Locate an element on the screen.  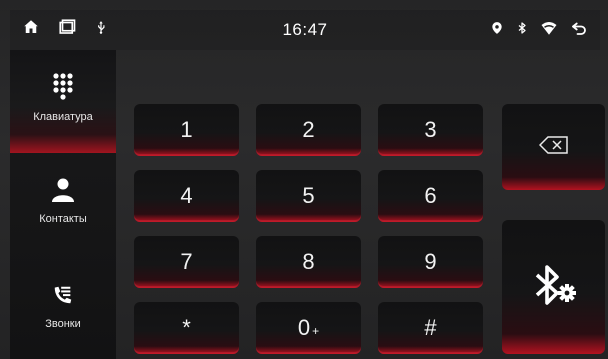
key-label: 1 is located at coordinates (186, 129).